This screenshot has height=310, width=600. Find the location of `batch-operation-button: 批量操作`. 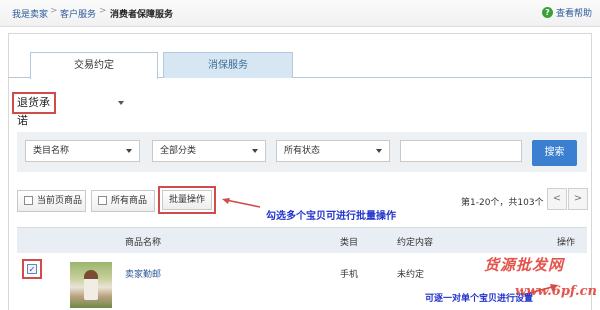

batch-operation-button: 批量操作 is located at coordinates (187, 200).